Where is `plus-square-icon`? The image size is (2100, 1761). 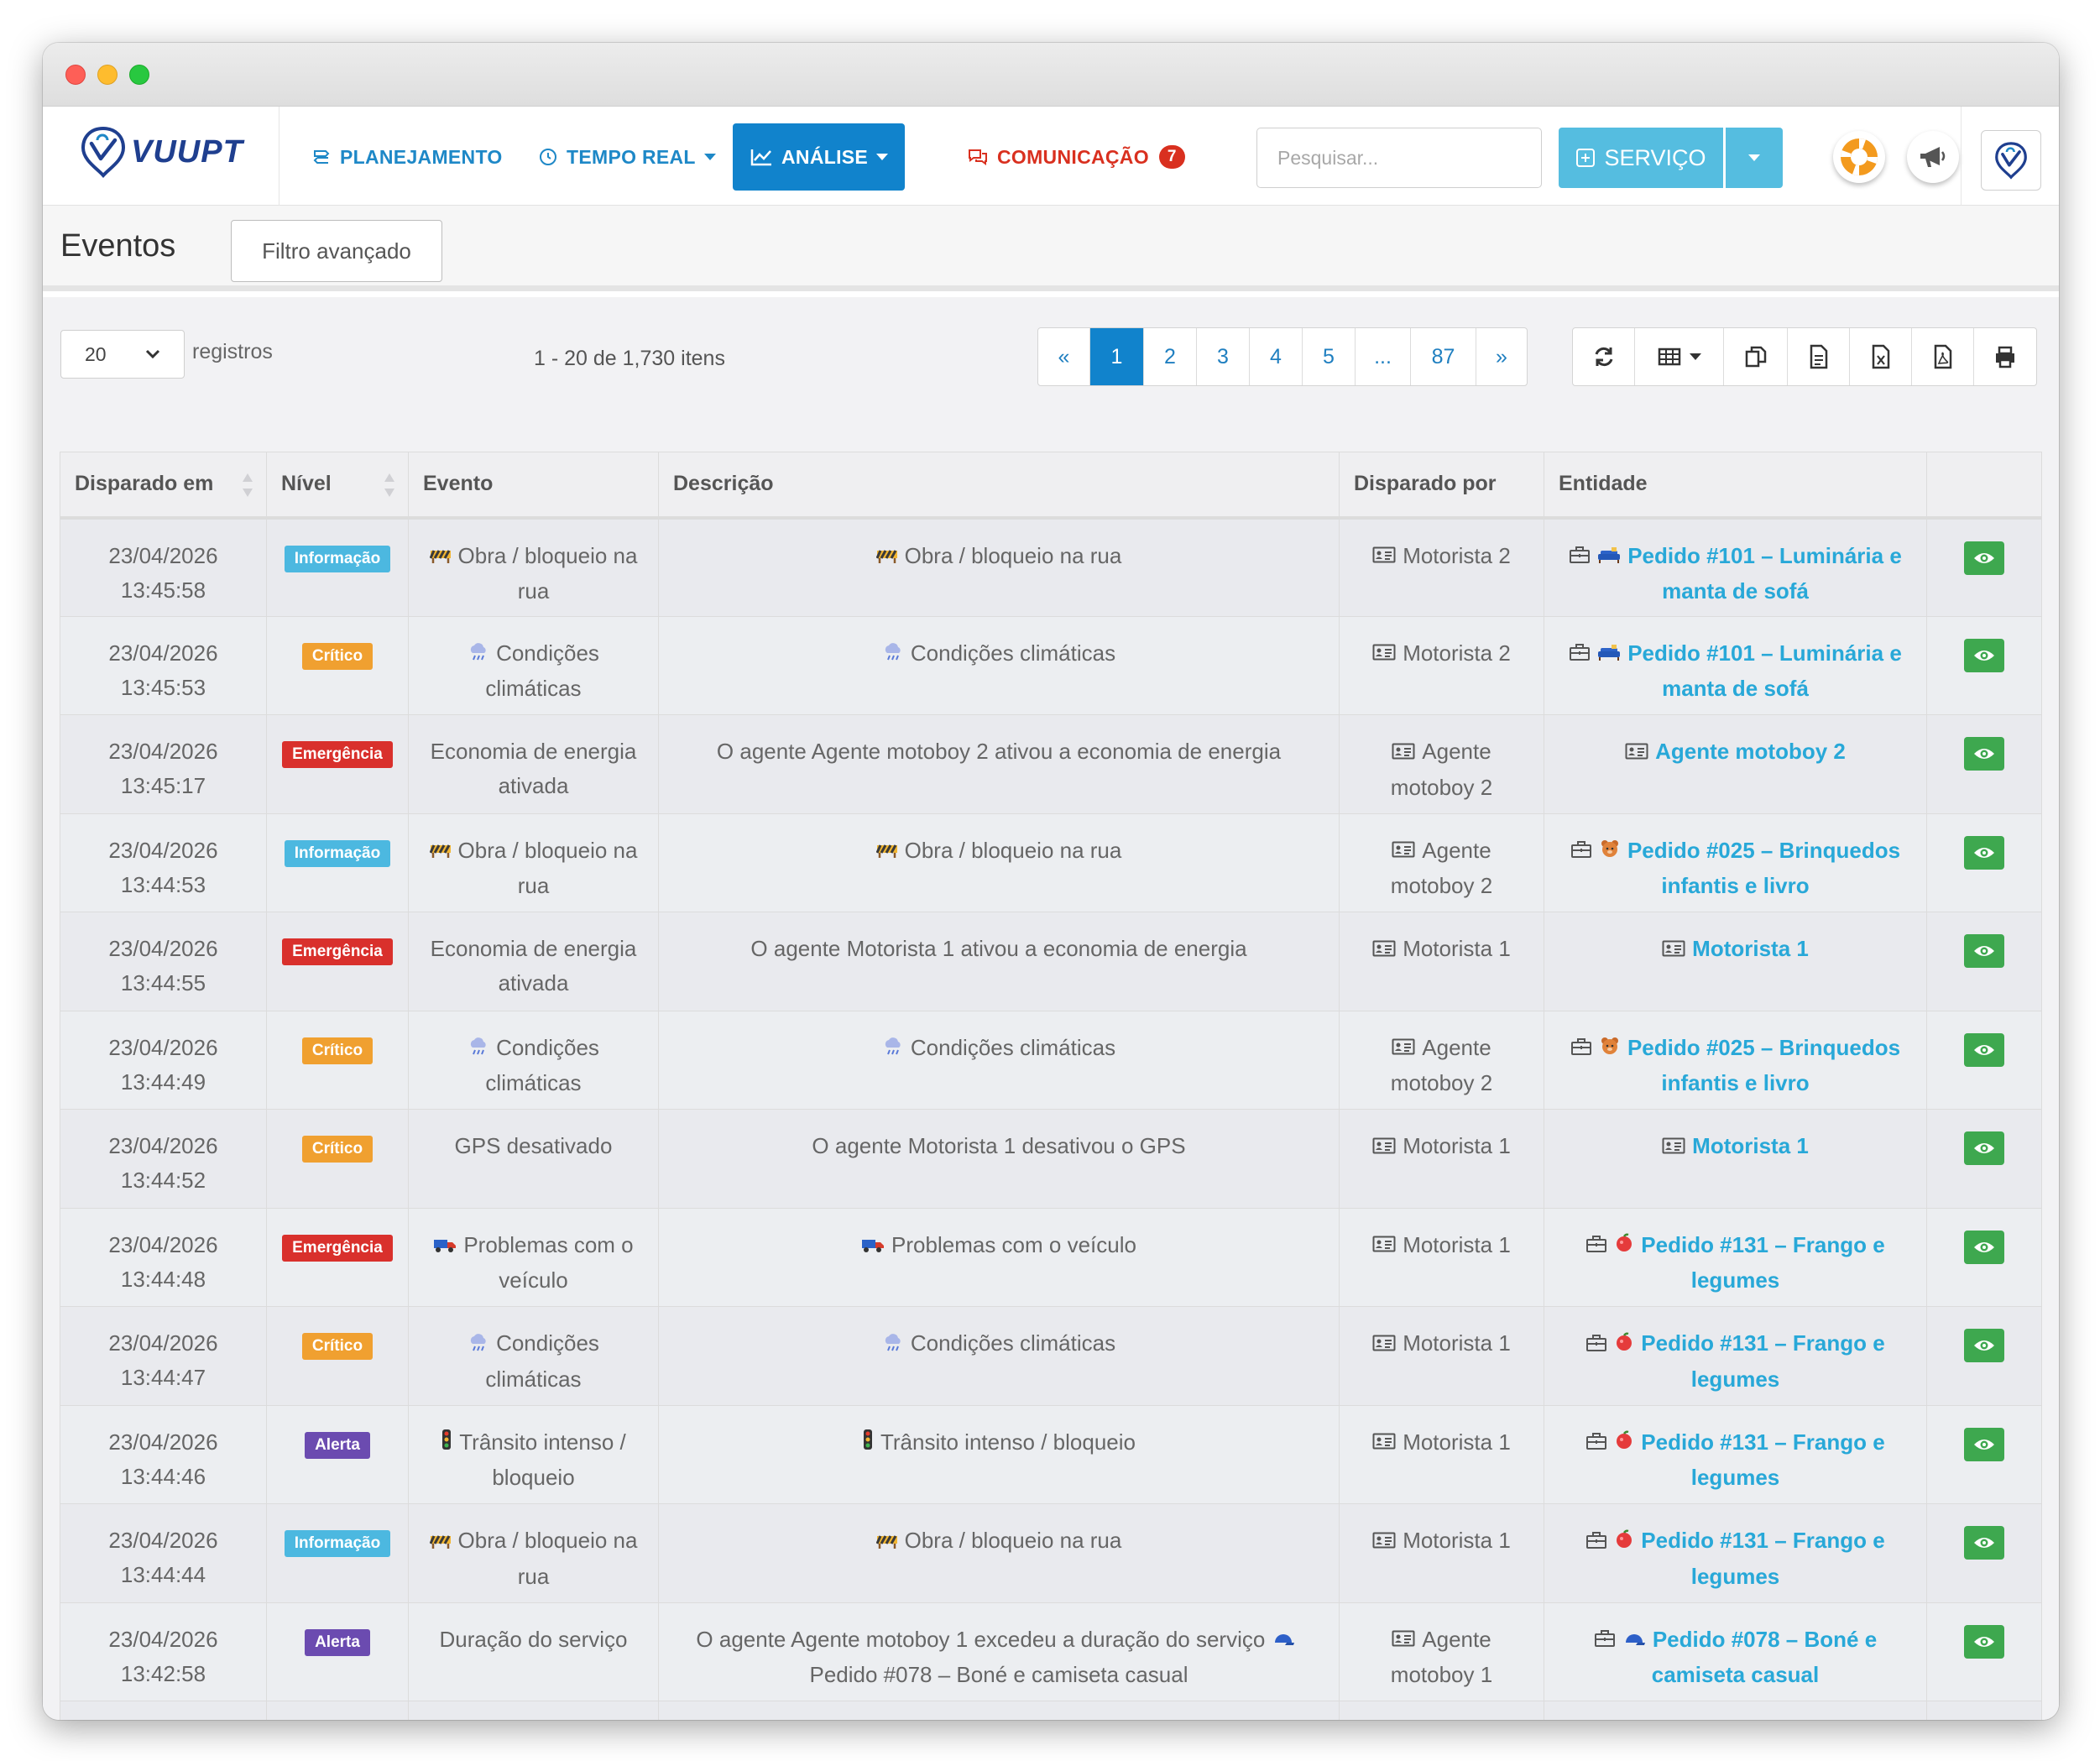 plus-square-icon is located at coordinates (1586, 158).